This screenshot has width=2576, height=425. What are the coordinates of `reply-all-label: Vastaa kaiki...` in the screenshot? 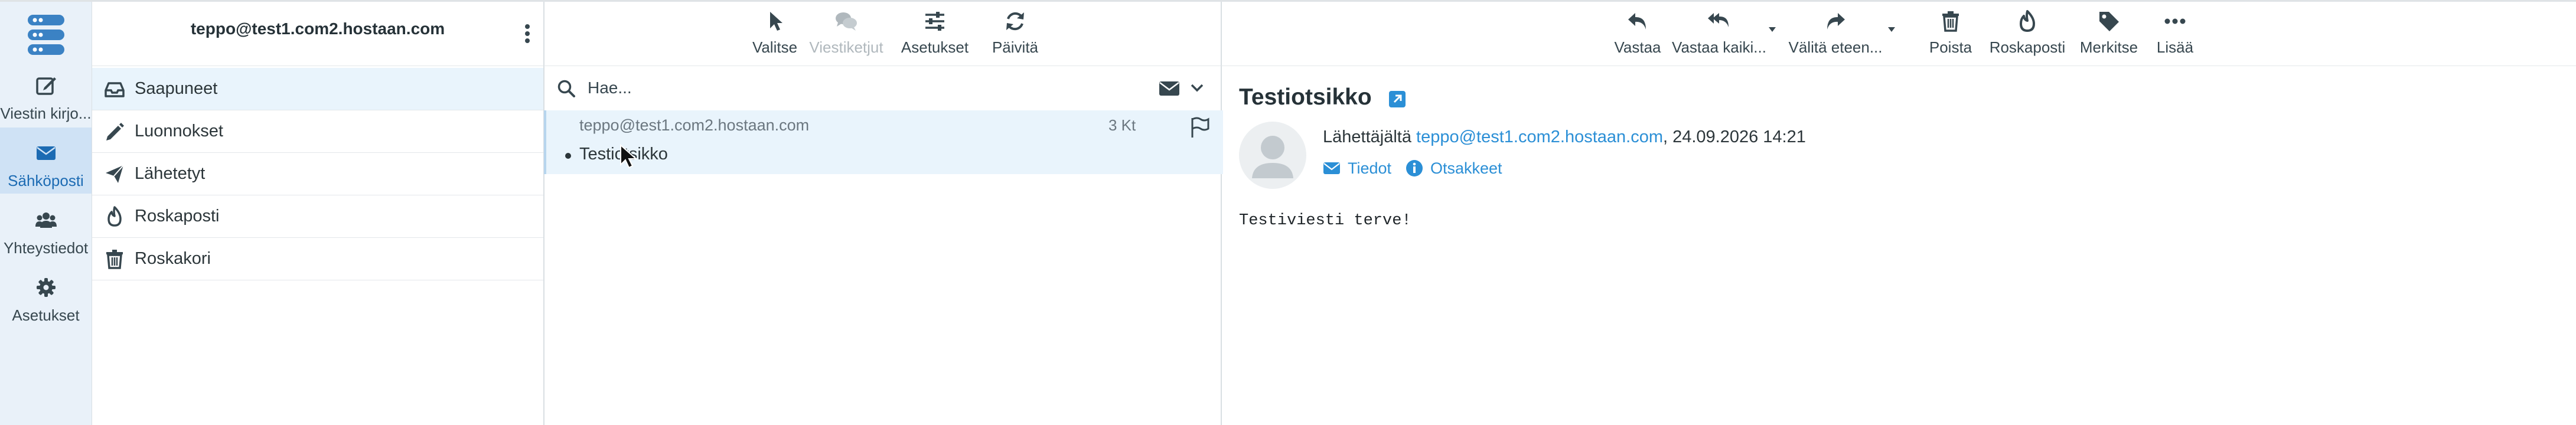 It's located at (1719, 47).